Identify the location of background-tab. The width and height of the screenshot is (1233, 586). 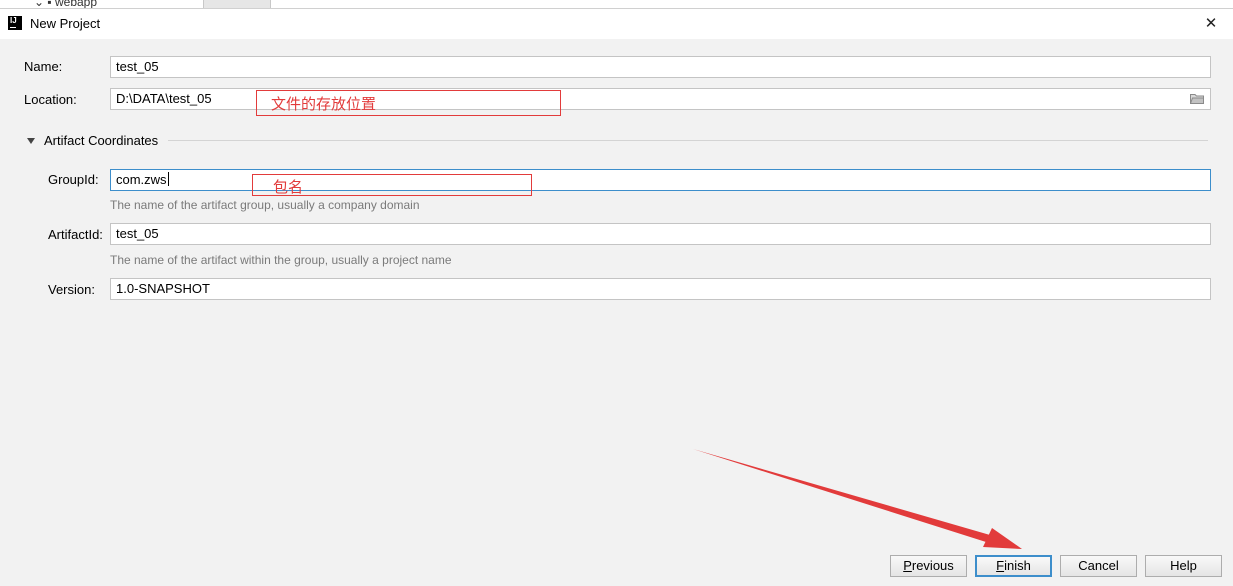
(237, 4).